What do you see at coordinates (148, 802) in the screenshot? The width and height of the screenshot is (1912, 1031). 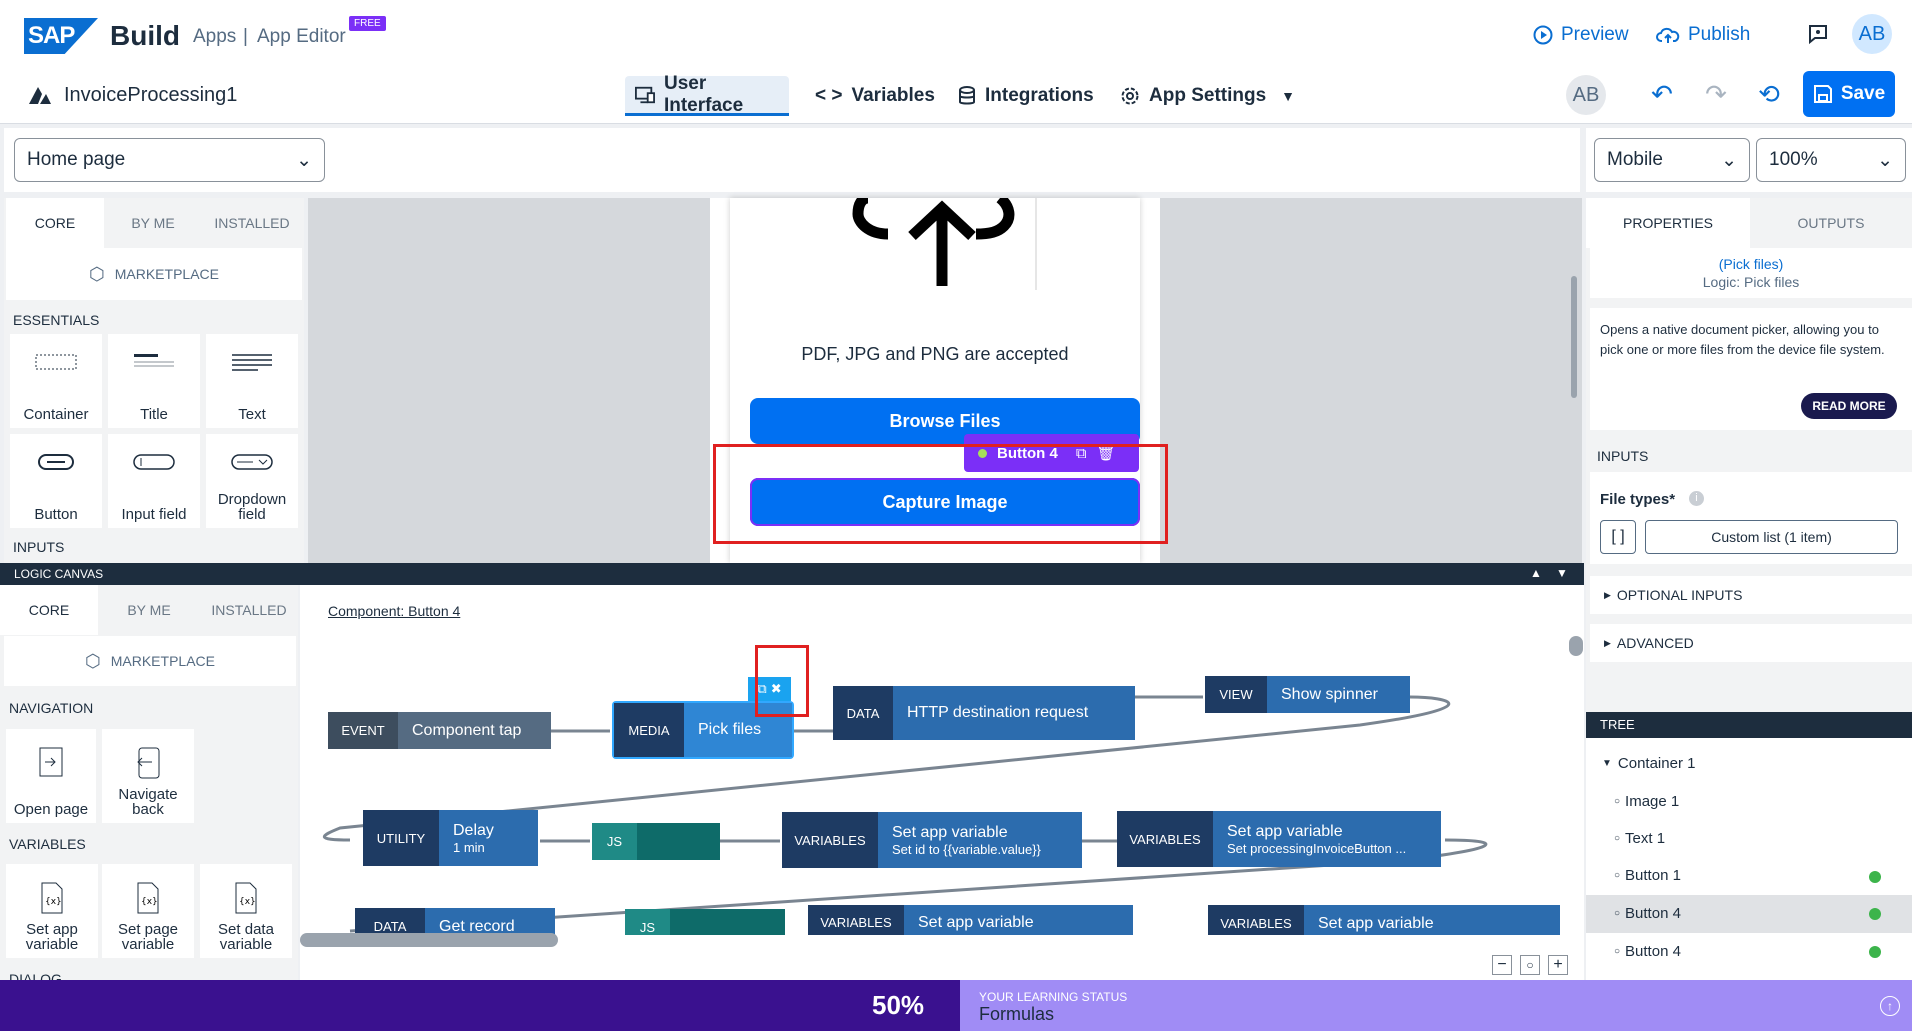 I see `logic-navigate-back-label: Navigate back` at bounding box center [148, 802].